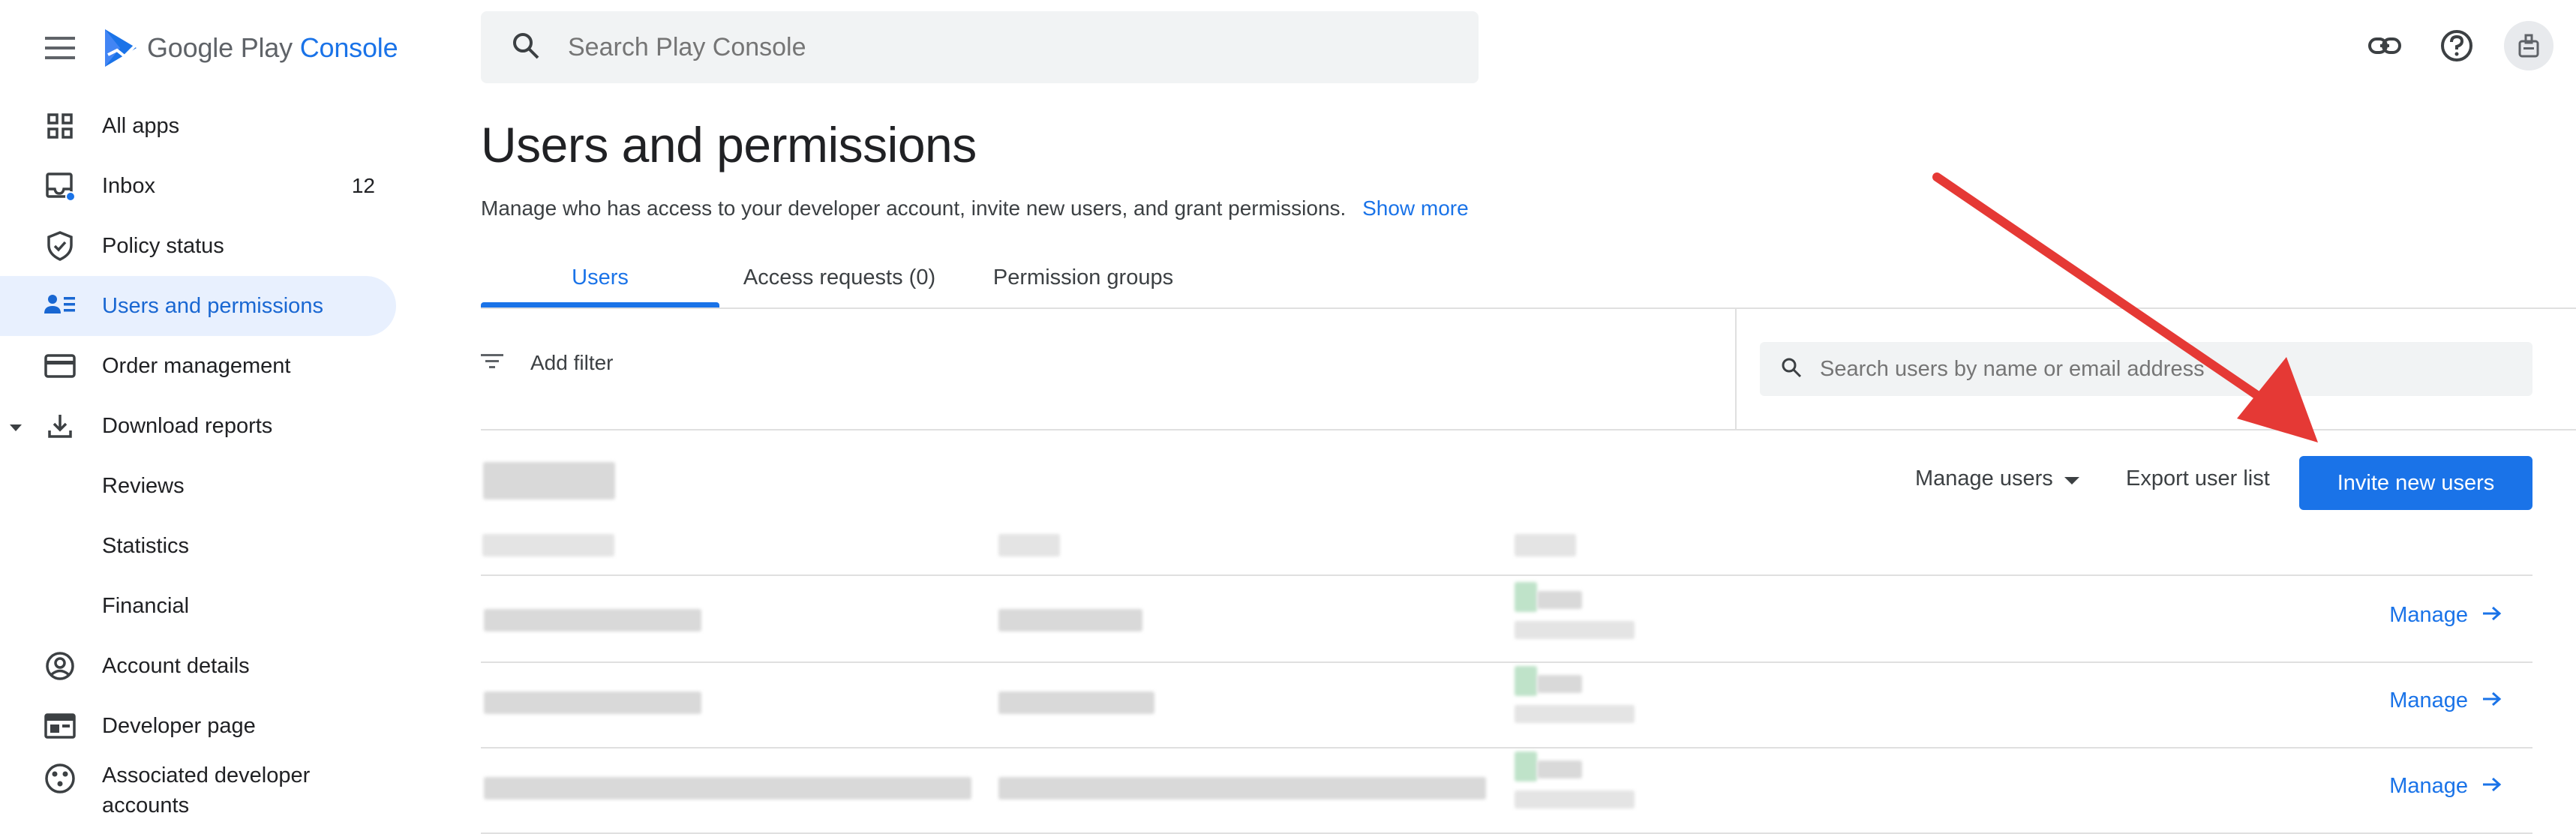 This screenshot has width=2576, height=834. Describe the element at coordinates (202, 486) in the screenshot. I see `sidebar-subitem-reviews: Reviews` at that location.